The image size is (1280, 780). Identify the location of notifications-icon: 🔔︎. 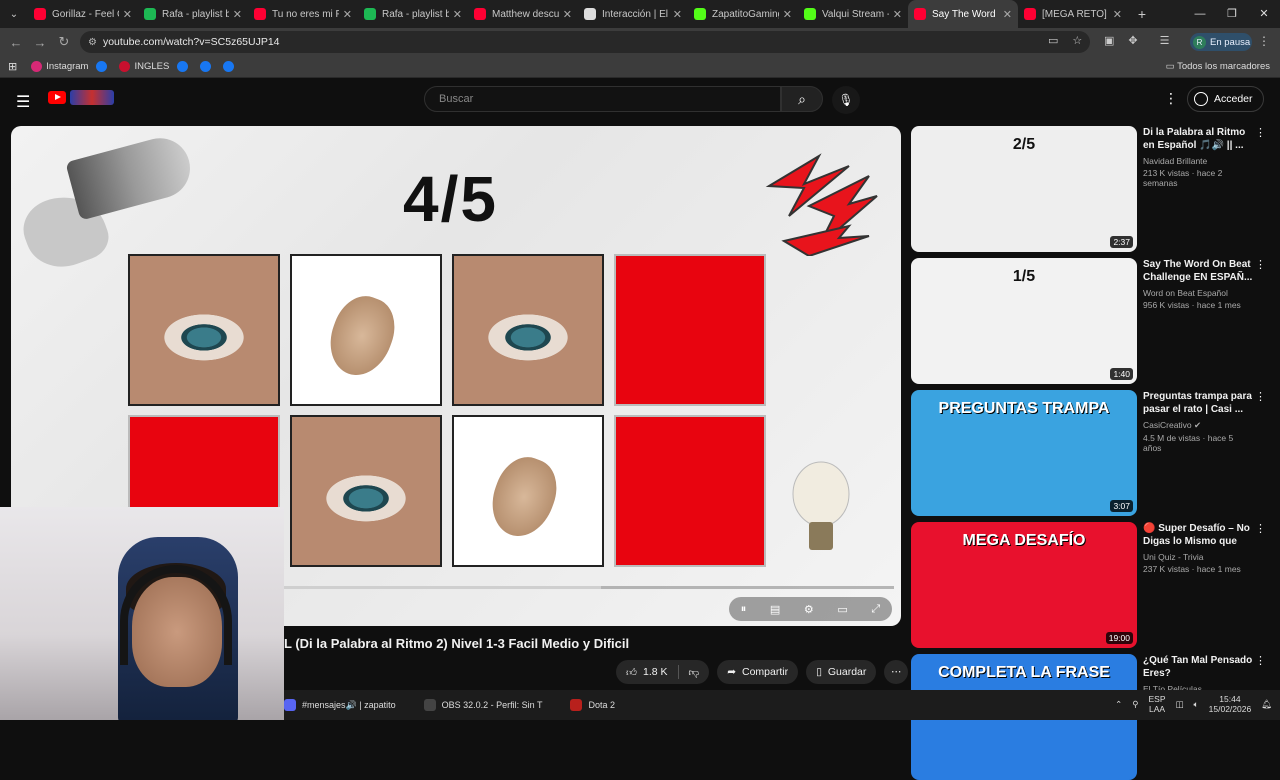
(1266, 704).